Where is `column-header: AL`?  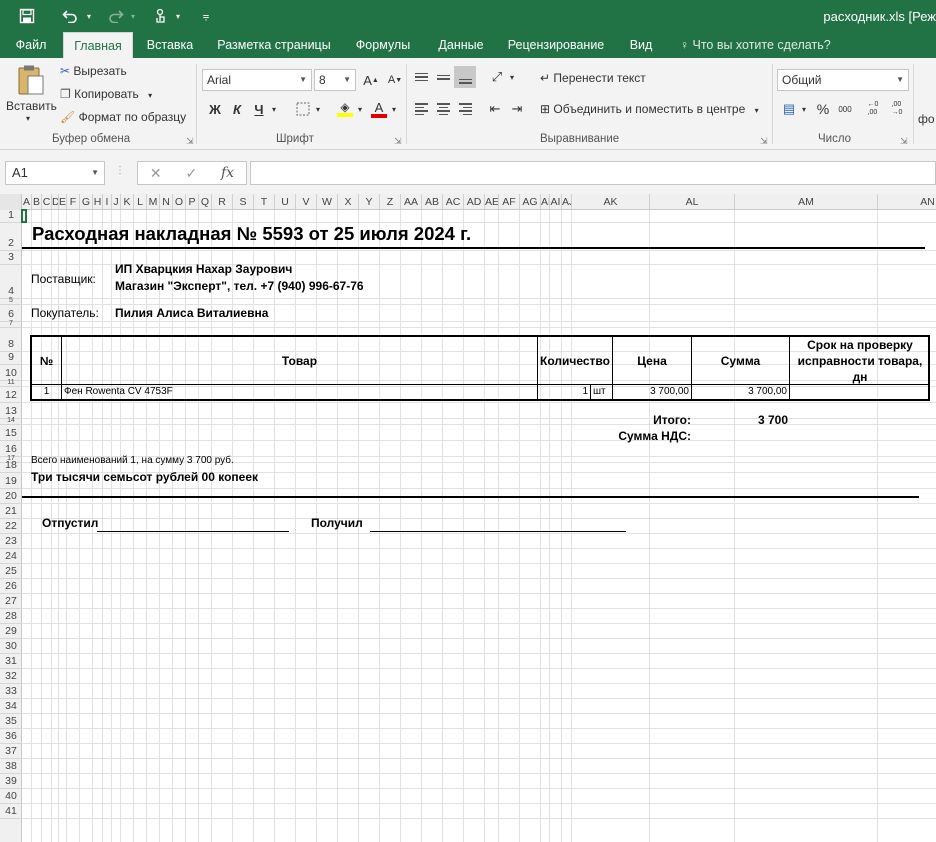
column-header: AL is located at coordinates (692, 202).